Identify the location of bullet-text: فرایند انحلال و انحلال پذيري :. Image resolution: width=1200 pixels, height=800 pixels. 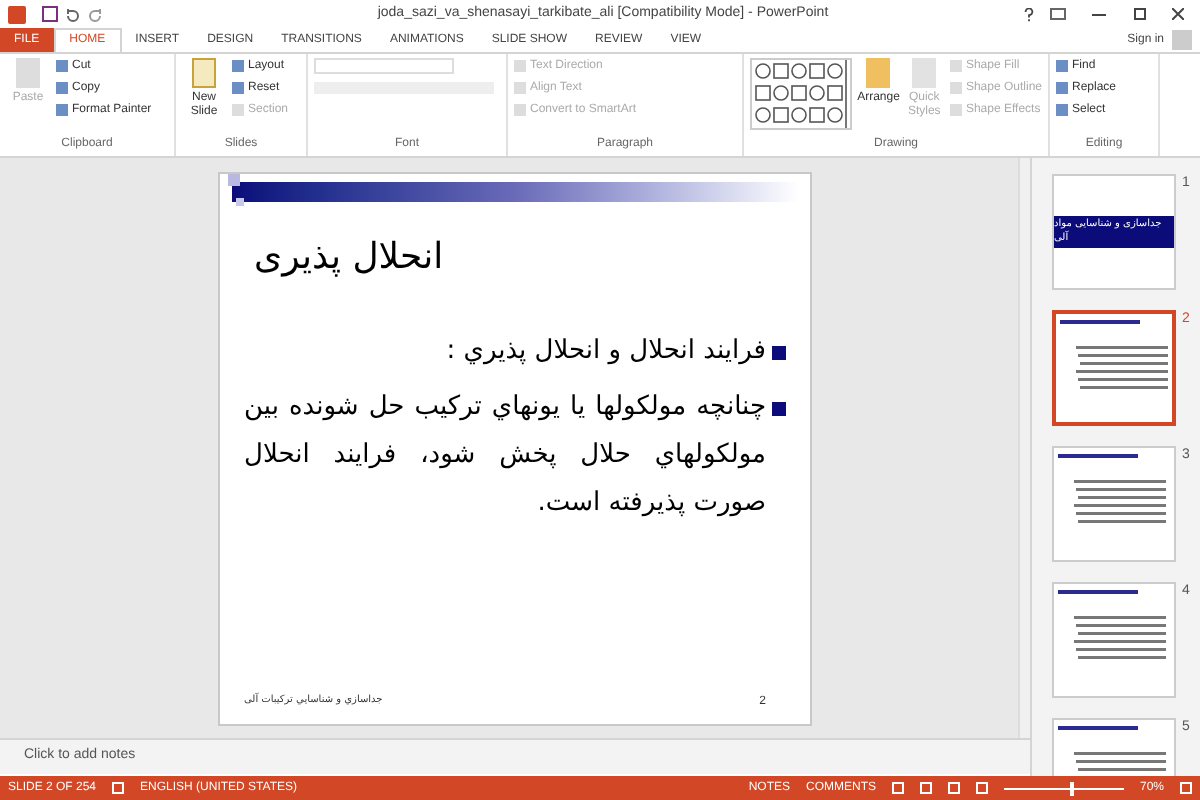
(606, 351).